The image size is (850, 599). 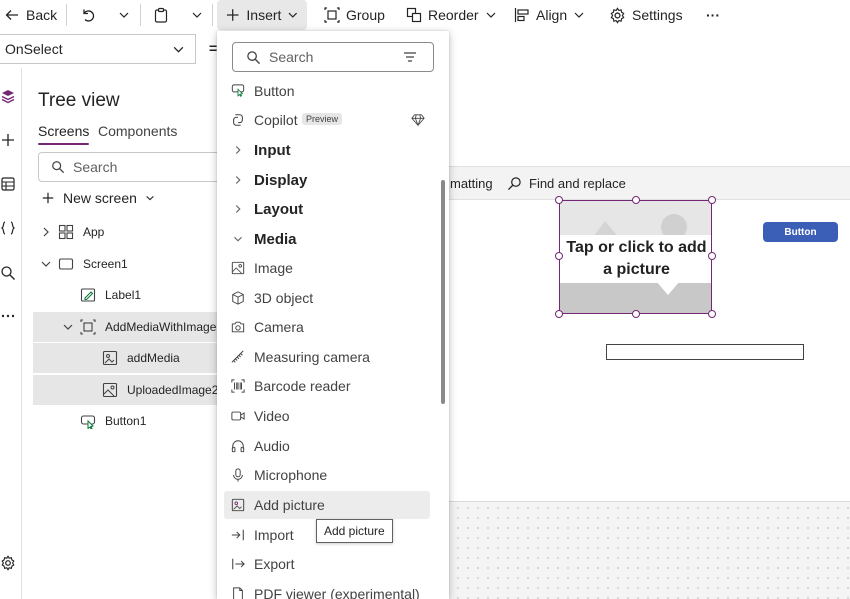 I want to click on tree-node-addmedia: addMedia, so click(x=128, y=358).